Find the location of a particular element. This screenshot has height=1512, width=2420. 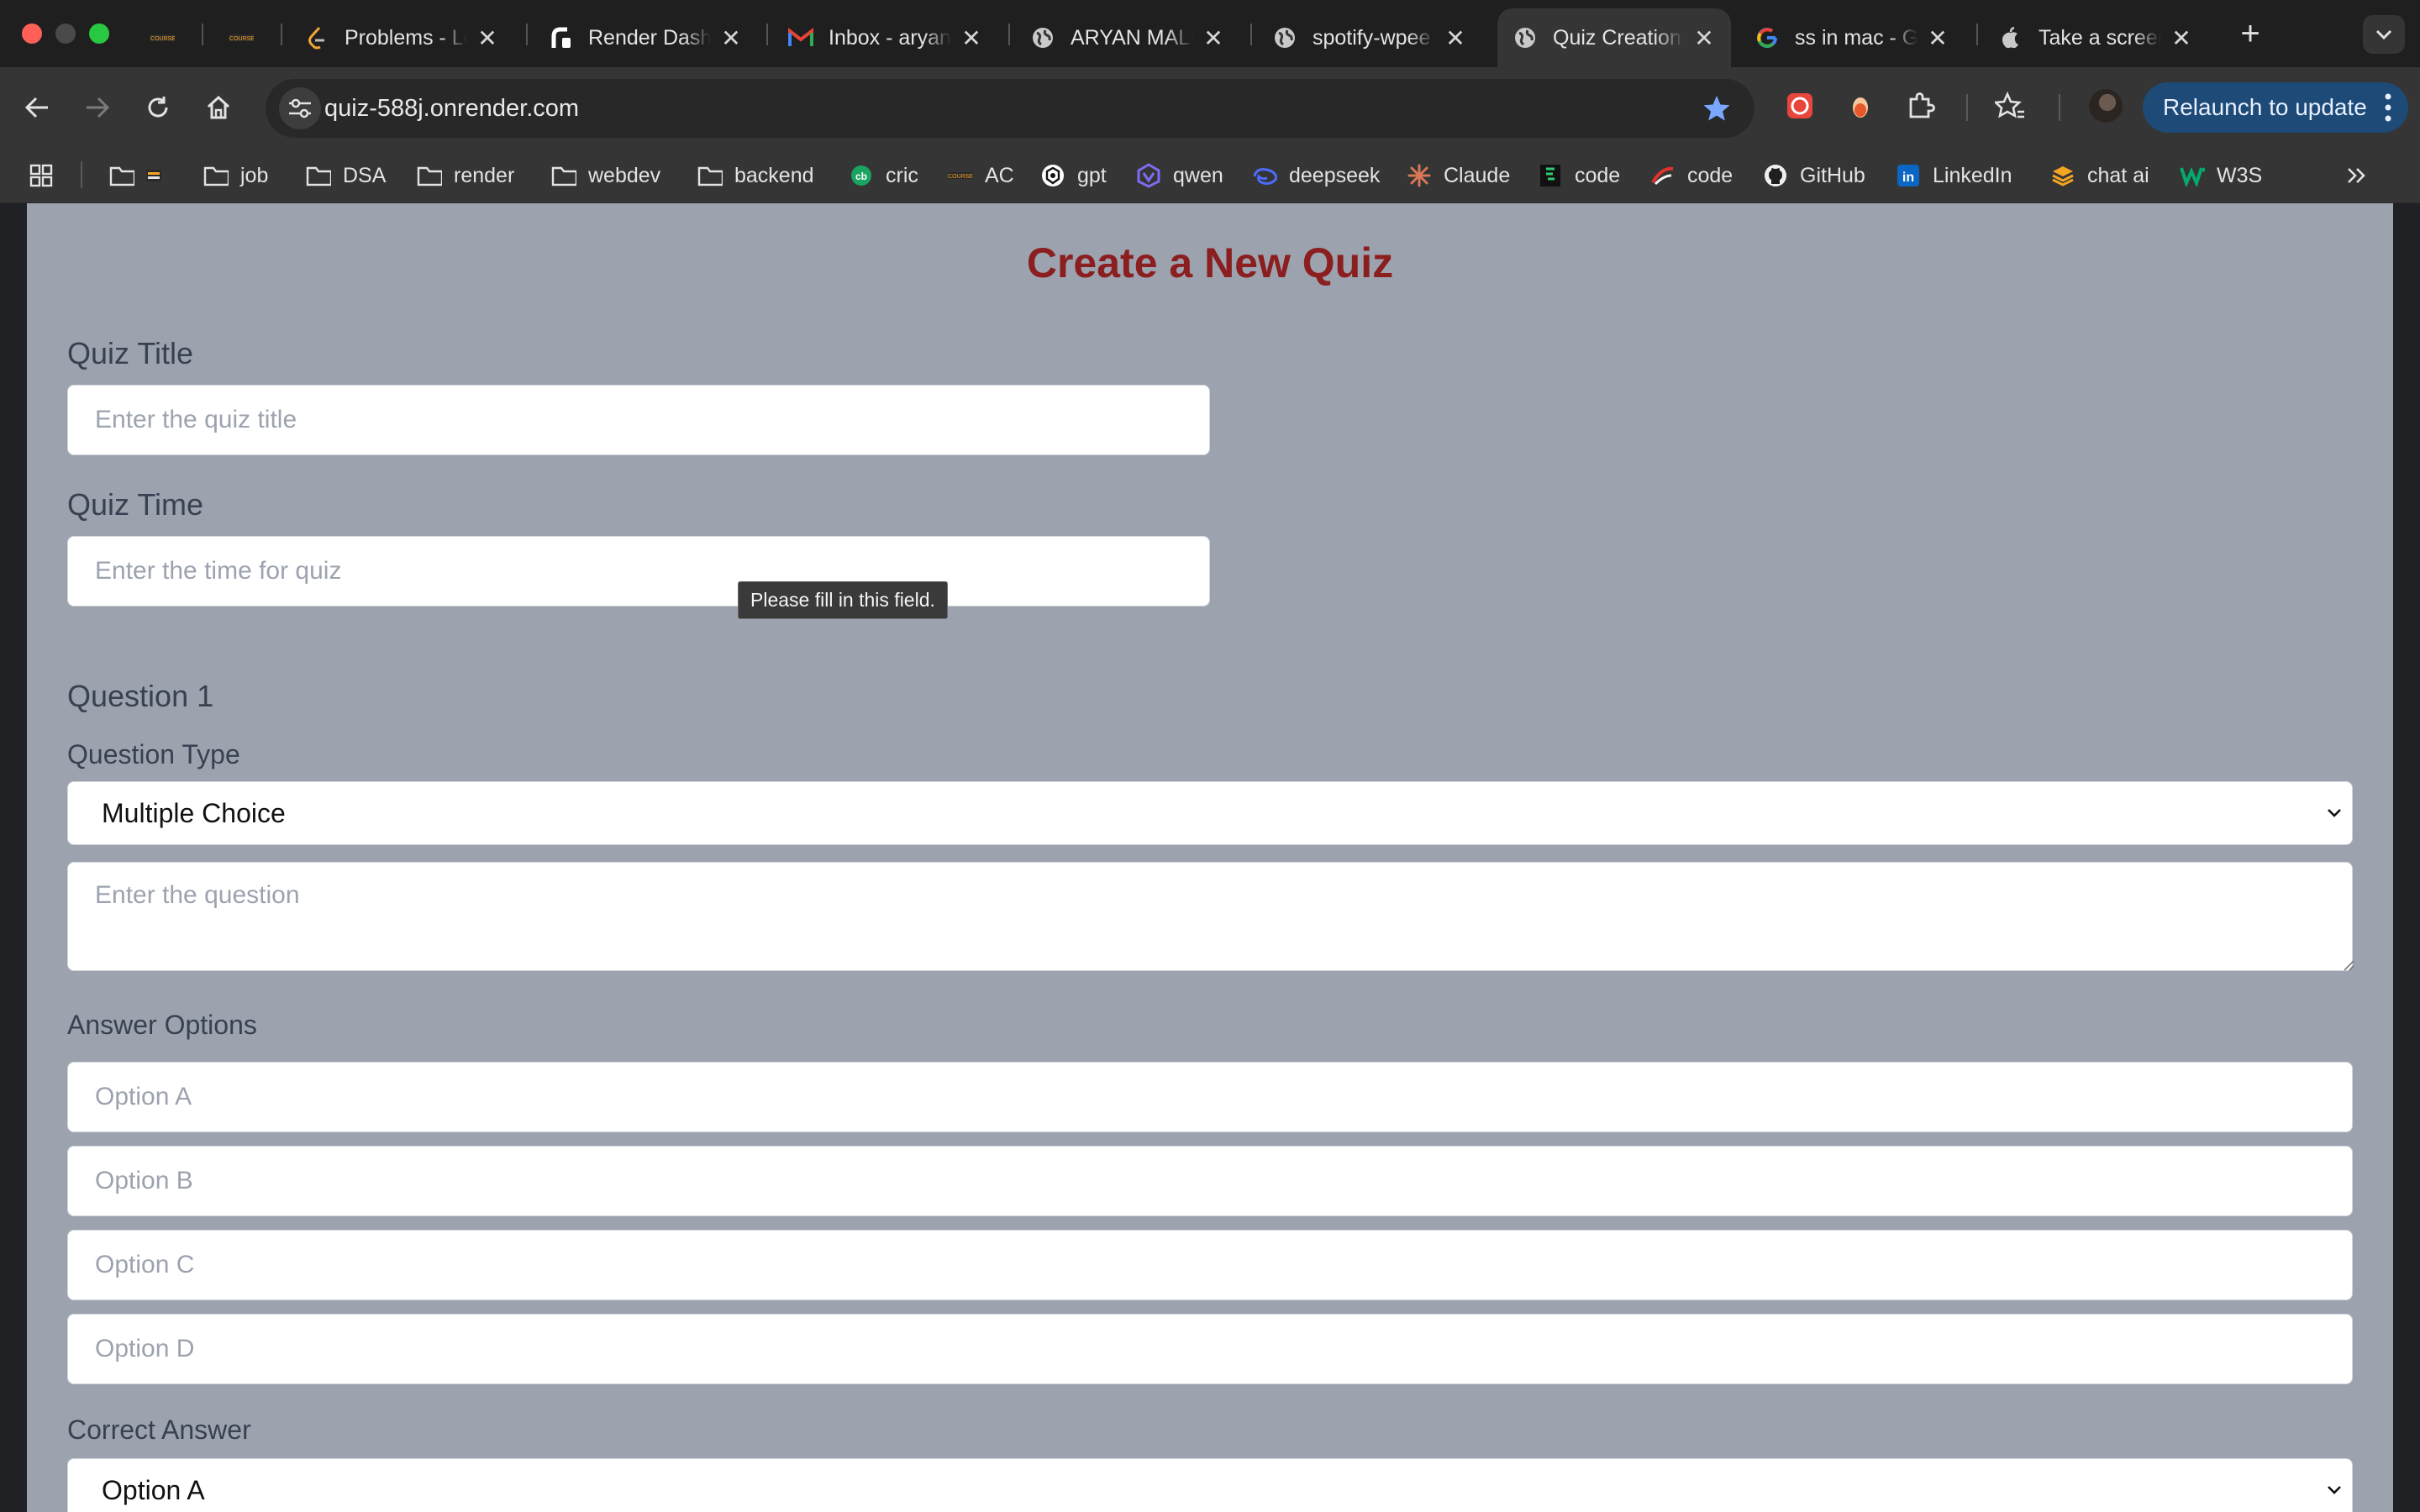

new-tab-button: + is located at coordinates (2250, 33).